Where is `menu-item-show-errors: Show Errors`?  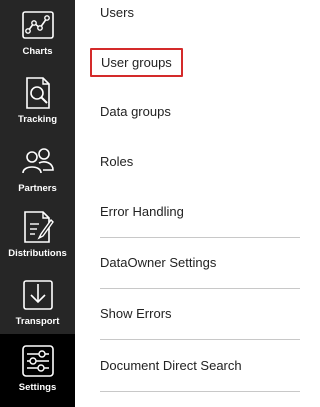
menu-item-show-errors: Show Errors is located at coordinates (136, 313).